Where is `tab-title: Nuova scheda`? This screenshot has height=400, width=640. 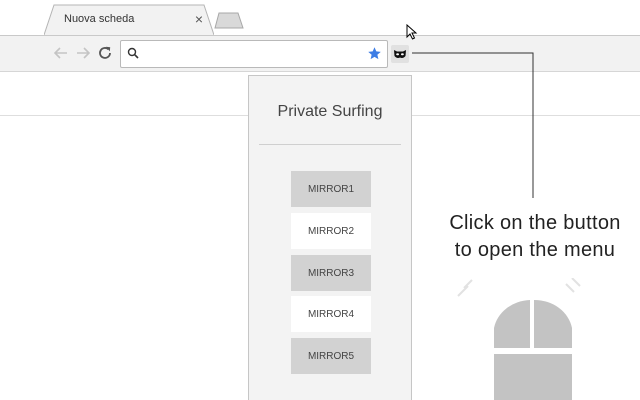
tab-title: Nuova scheda is located at coordinates (99, 19).